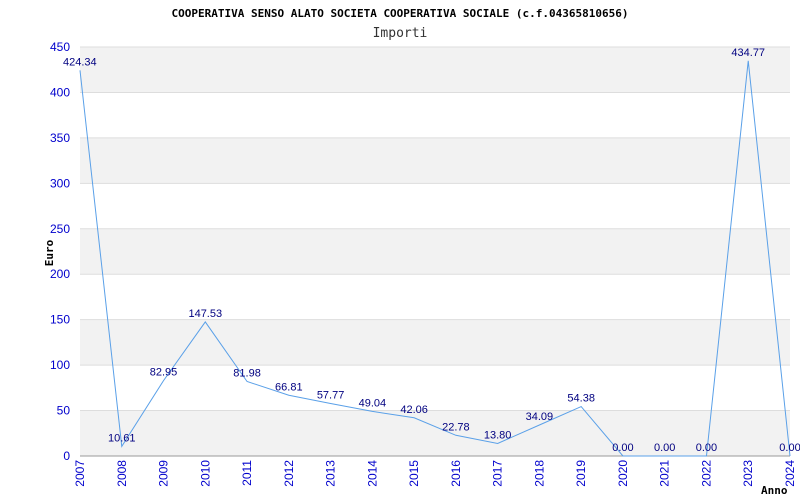  What do you see at coordinates (774, 490) in the screenshot?
I see `x-axis-label: Anno` at bounding box center [774, 490].